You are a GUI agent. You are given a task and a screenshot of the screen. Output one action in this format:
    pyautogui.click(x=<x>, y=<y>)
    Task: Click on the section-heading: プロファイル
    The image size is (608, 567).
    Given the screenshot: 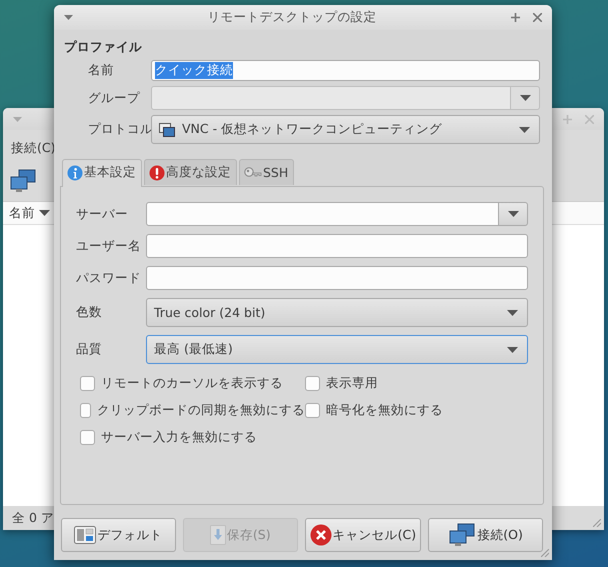 What is the action you would take?
    pyautogui.click(x=103, y=46)
    